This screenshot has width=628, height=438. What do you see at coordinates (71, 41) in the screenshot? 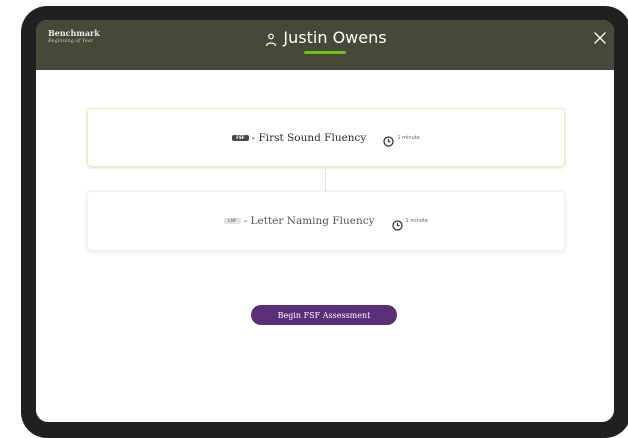
I see `benchmark-period: Beginning of Year` at bounding box center [71, 41].